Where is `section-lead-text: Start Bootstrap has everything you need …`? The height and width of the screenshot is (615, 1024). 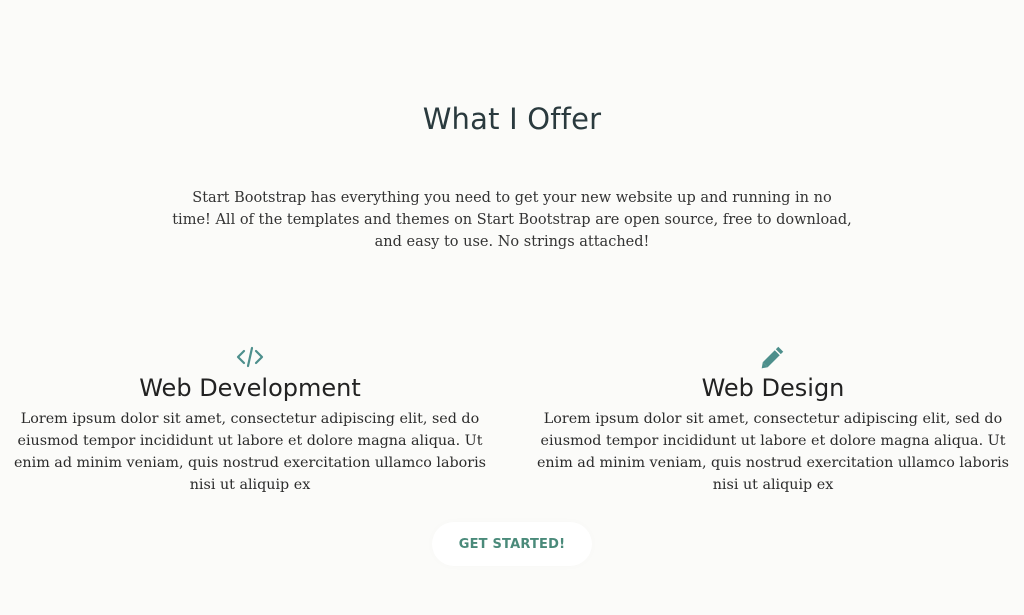 section-lead-text: Start Bootstrap has everything you need … is located at coordinates (512, 220).